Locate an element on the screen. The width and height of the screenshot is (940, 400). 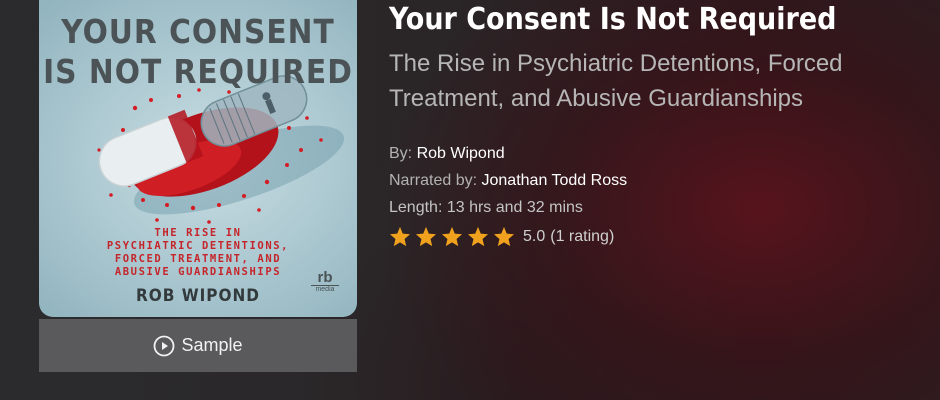
cover-subtitle-line1: THE RISE IN is located at coordinates (198, 233).